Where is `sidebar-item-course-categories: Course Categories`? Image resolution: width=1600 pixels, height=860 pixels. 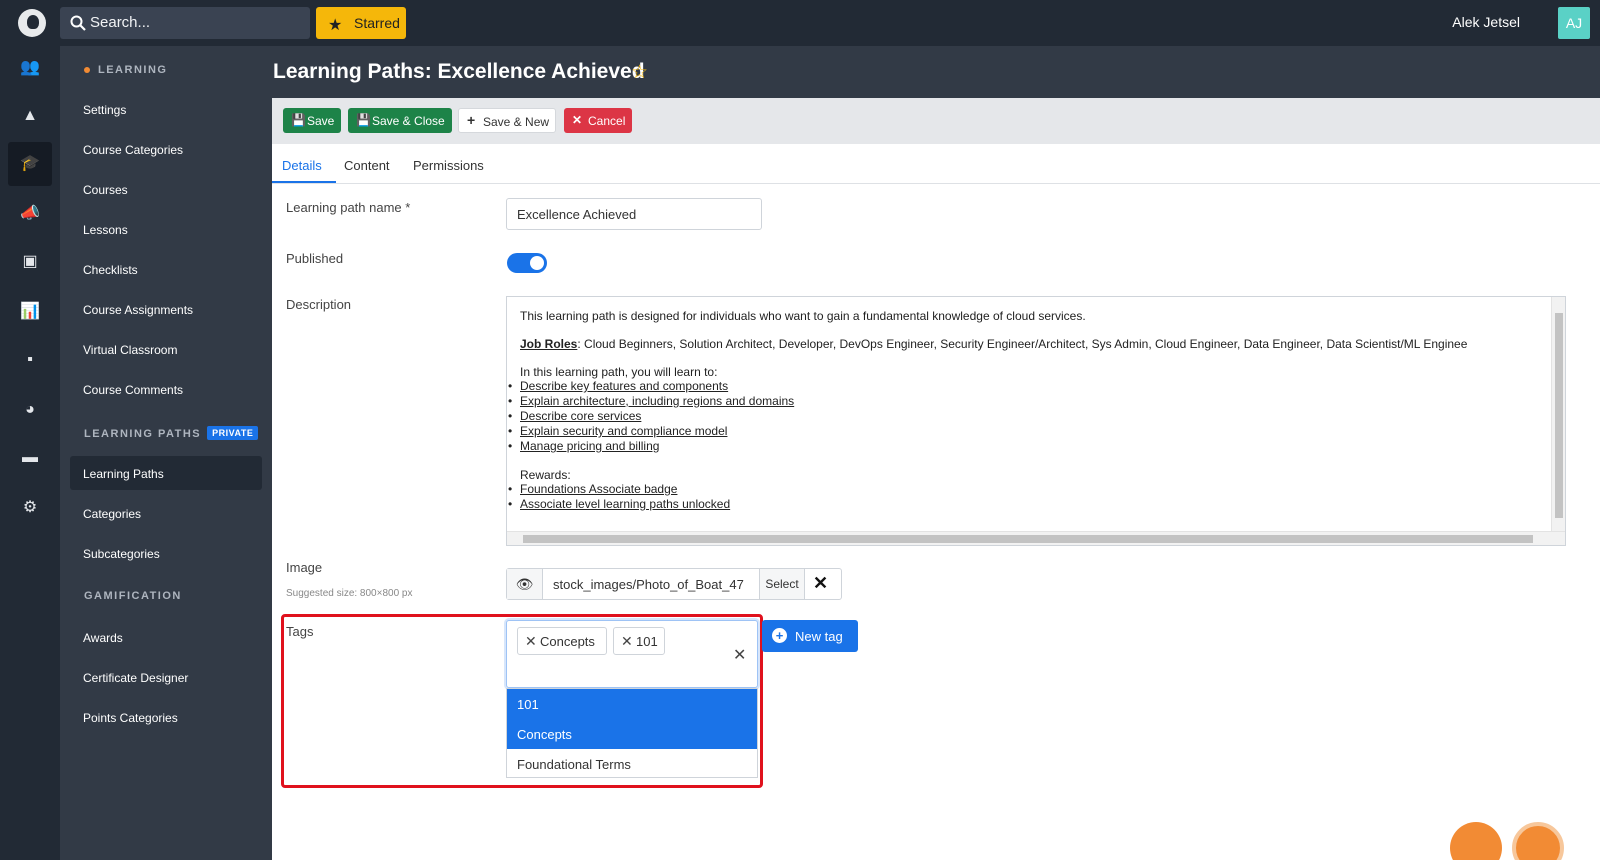
sidebar-item-course-categories: Course Categories is located at coordinates (166, 149).